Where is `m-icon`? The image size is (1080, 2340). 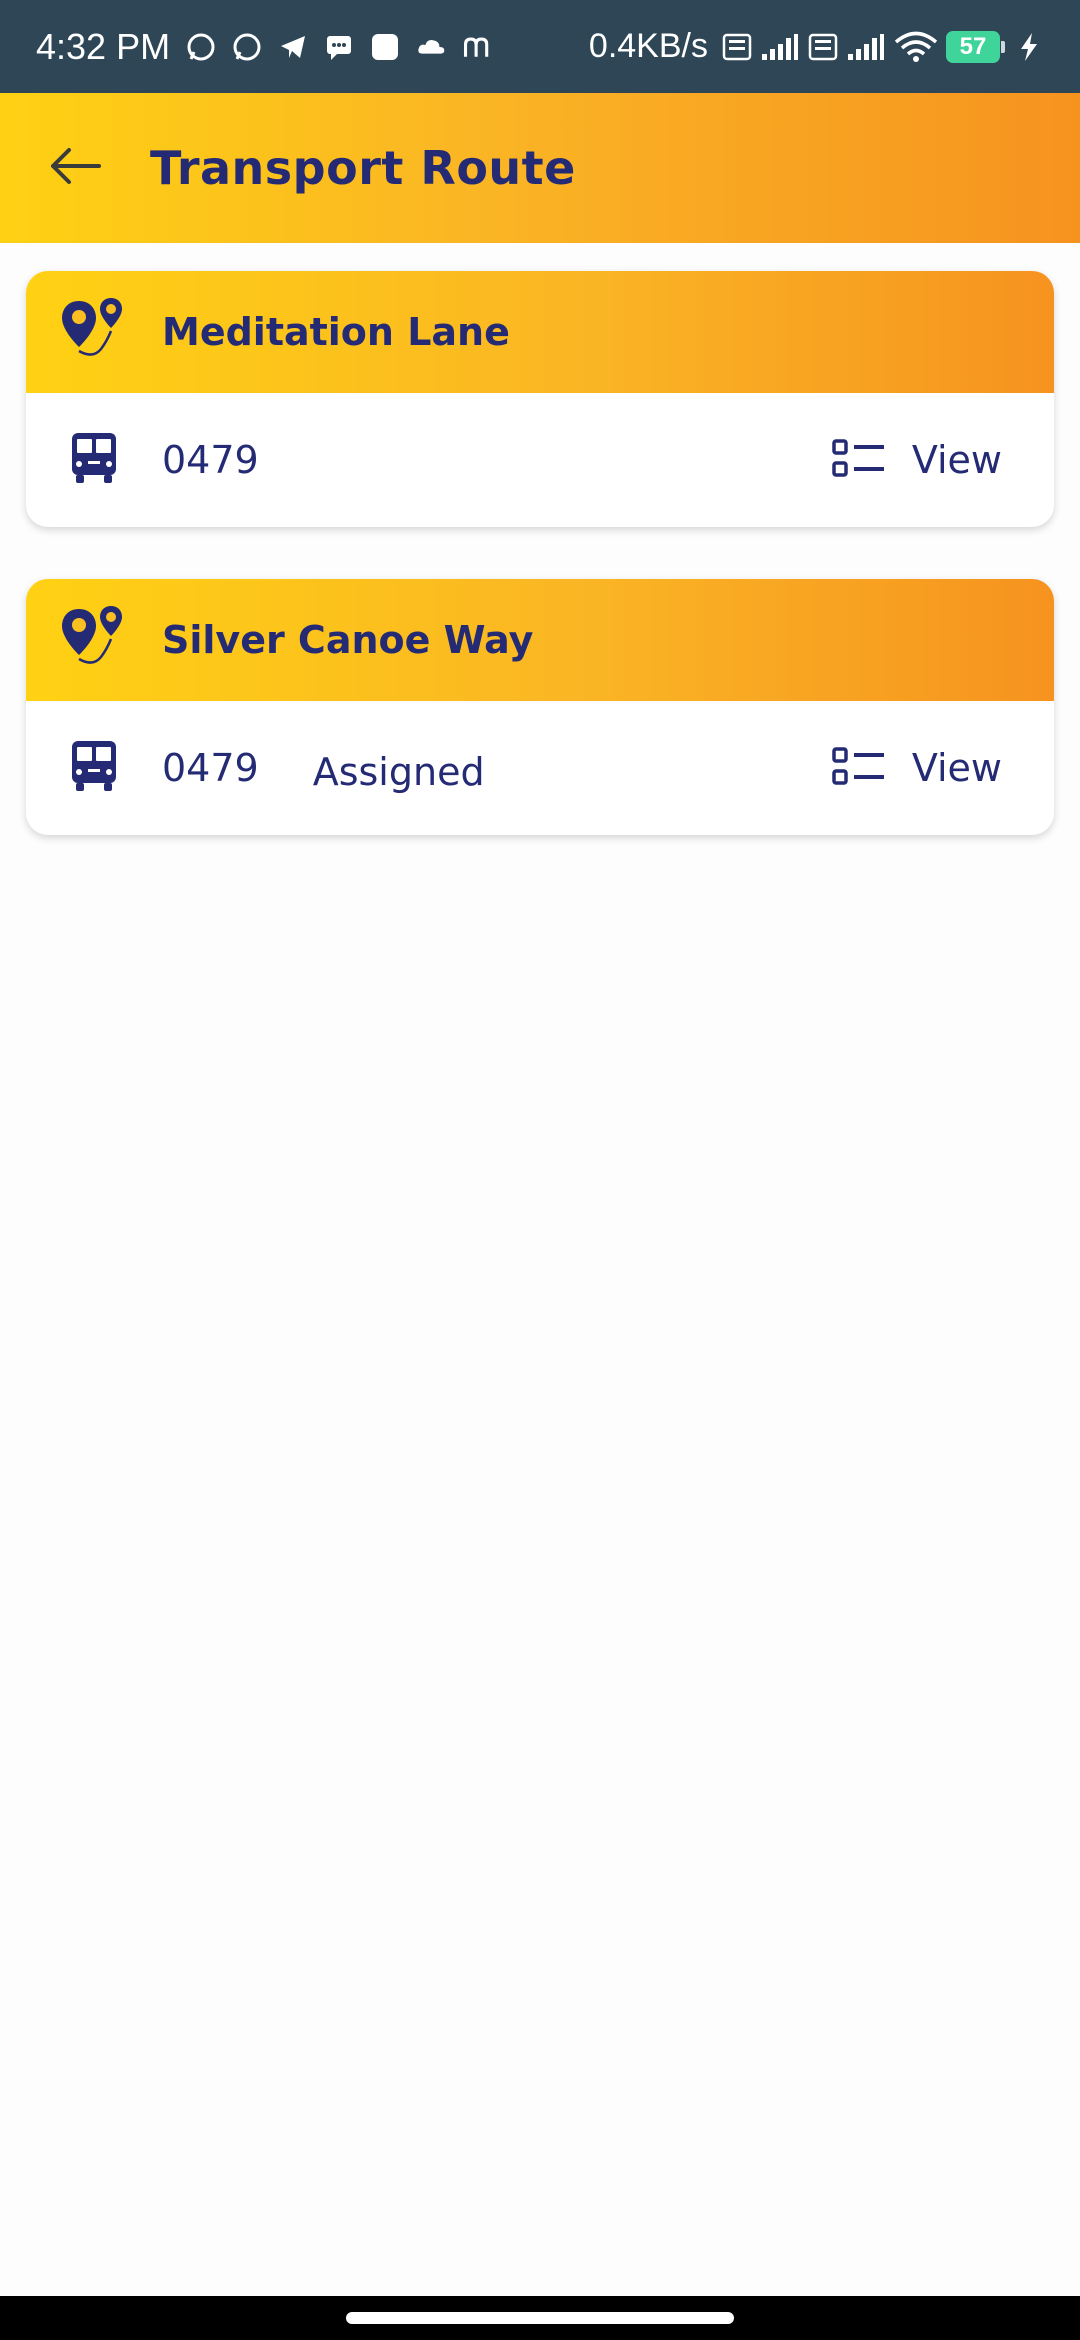
m-icon is located at coordinates (477, 47).